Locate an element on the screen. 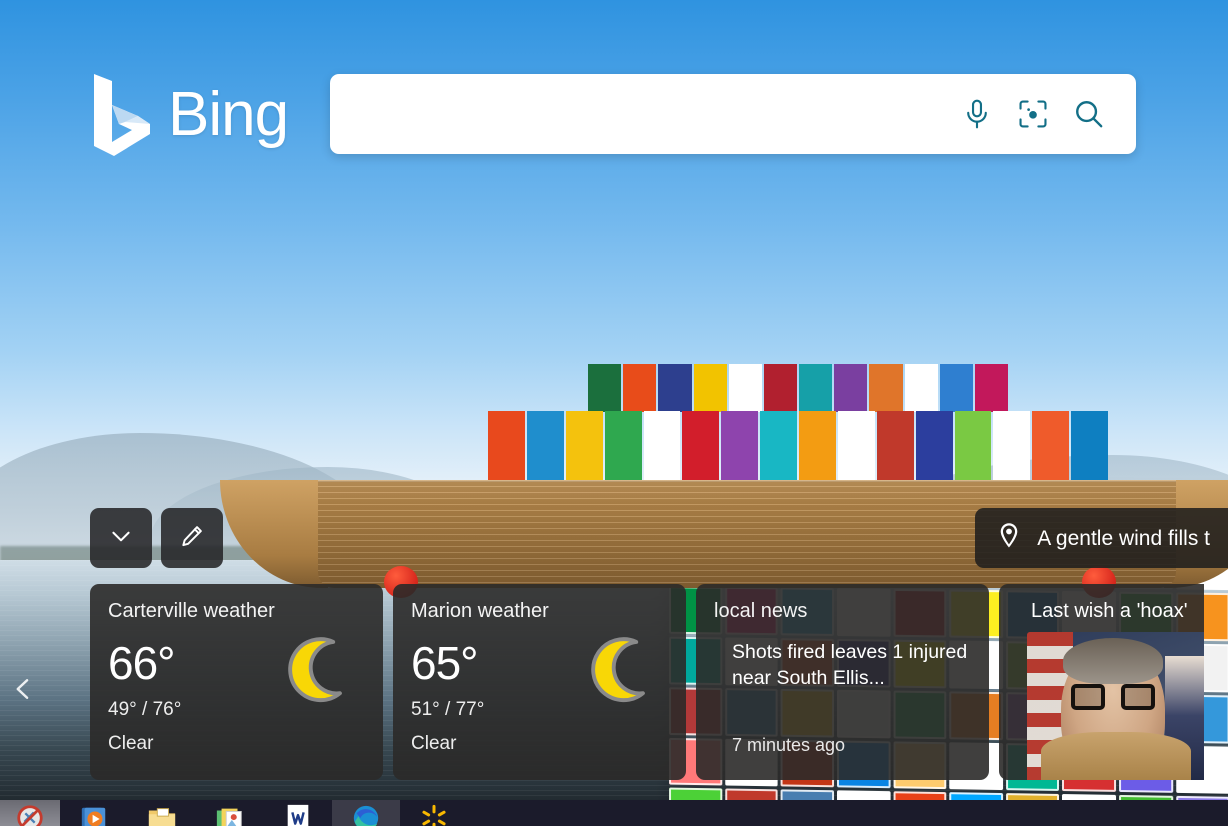  spark-icon is located at coordinates (434, 814).